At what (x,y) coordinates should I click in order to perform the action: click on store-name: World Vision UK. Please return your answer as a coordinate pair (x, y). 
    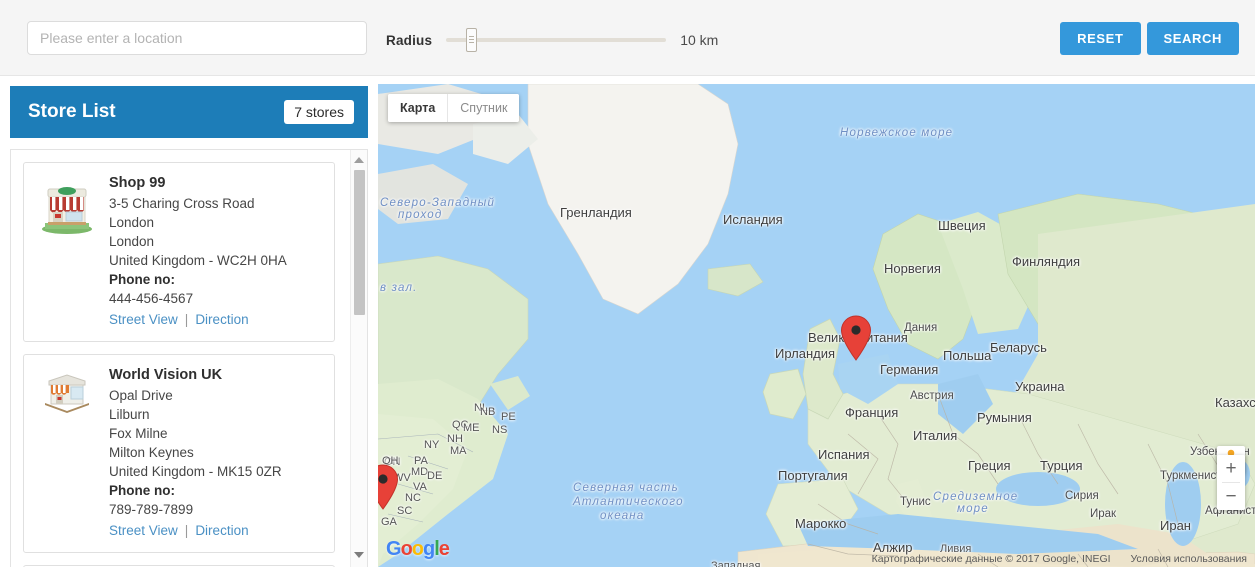
    Looking at the image, I should click on (166, 375).